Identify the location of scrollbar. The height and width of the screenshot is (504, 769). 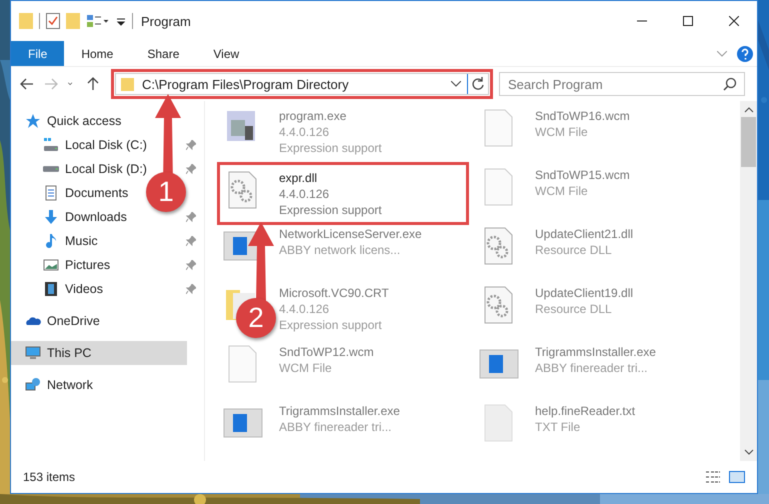
(748, 281).